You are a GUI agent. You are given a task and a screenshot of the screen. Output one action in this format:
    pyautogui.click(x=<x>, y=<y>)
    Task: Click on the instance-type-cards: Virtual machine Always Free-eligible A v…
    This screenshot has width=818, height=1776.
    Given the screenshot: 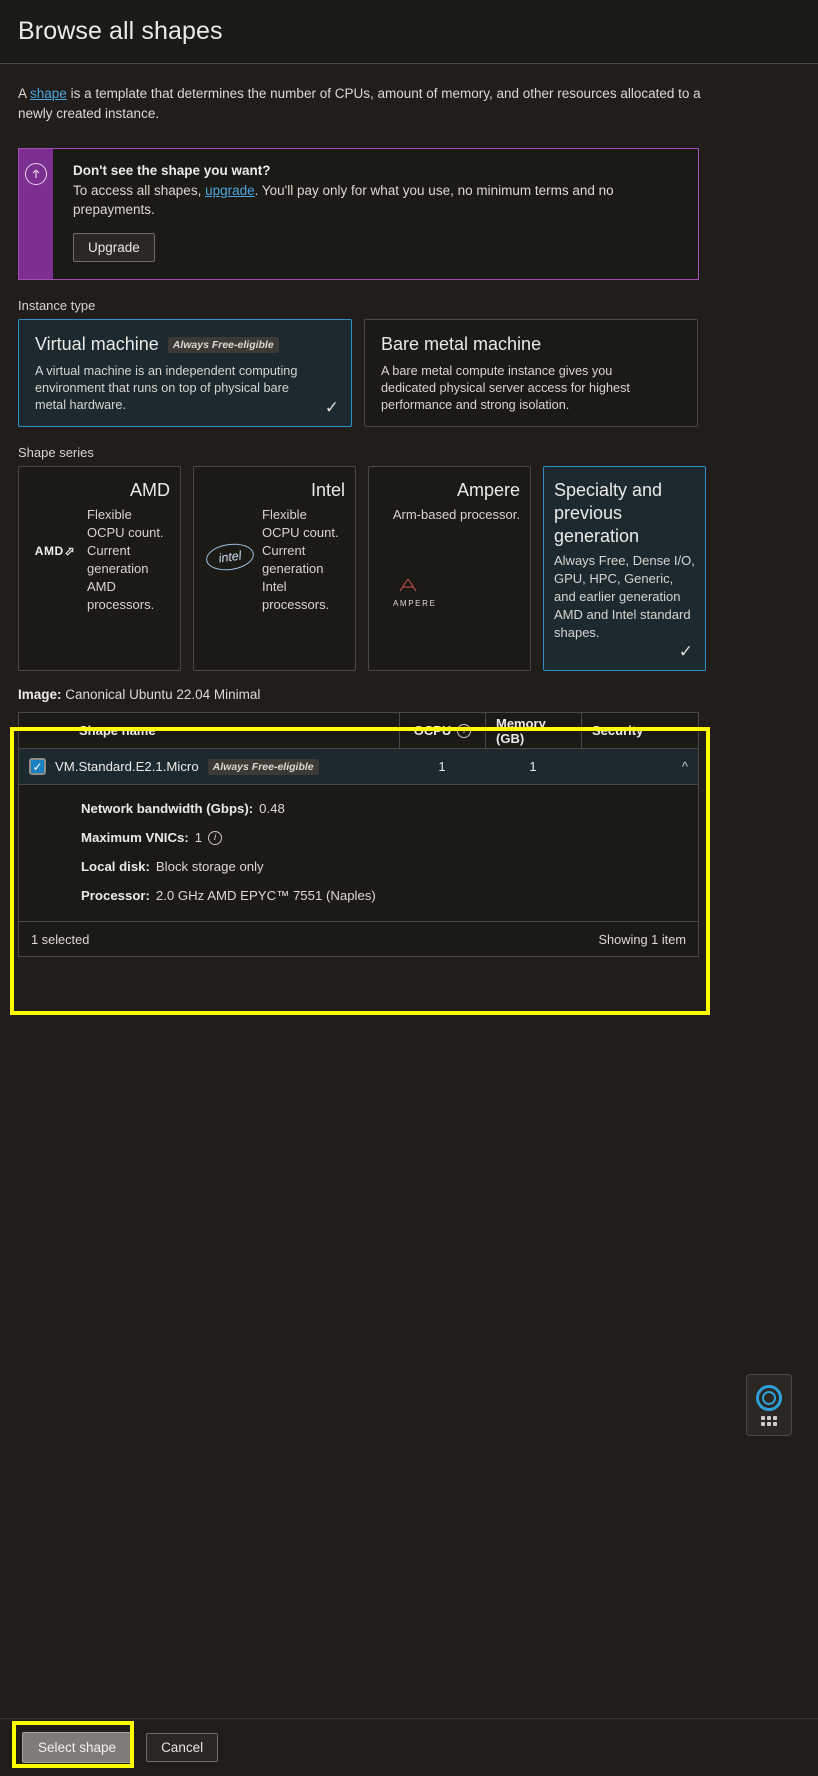 What is the action you would take?
    pyautogui.click(x=409, y=373)
    